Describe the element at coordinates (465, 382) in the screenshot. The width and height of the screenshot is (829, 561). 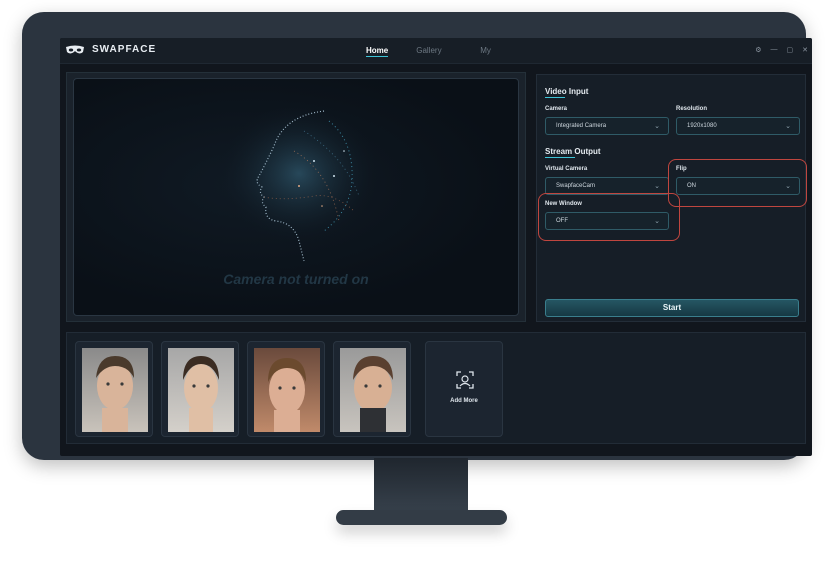
I see `face-scan-icon` at that location.